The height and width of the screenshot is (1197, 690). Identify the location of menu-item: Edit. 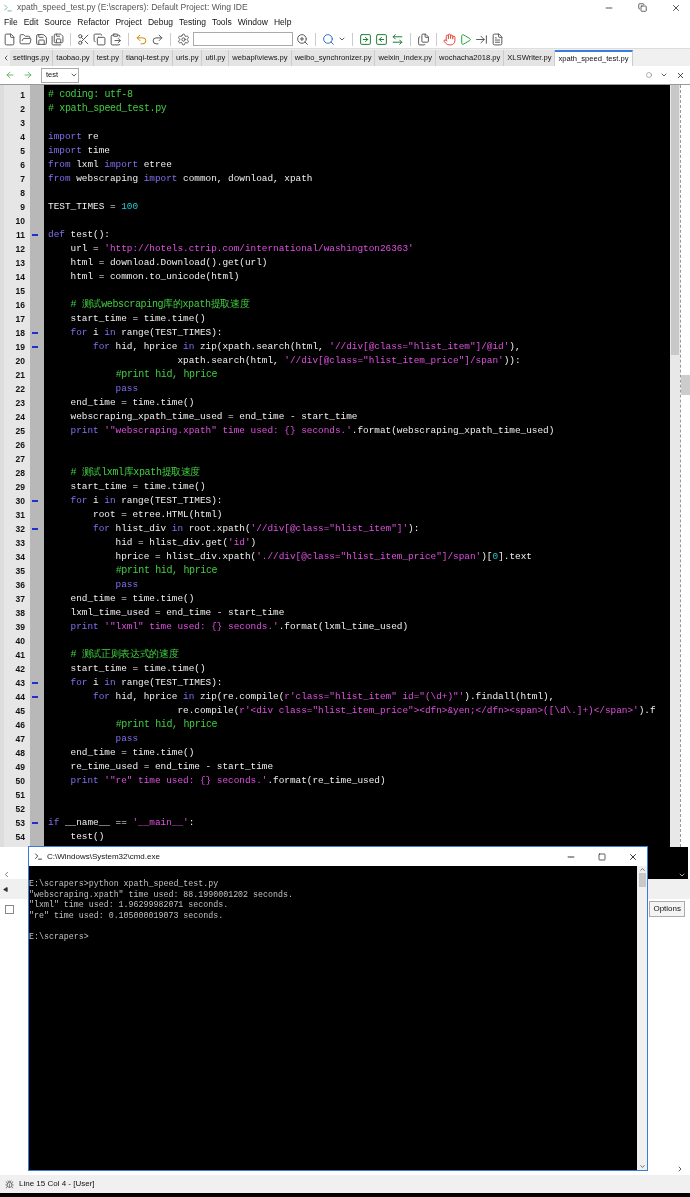
(31, 22).